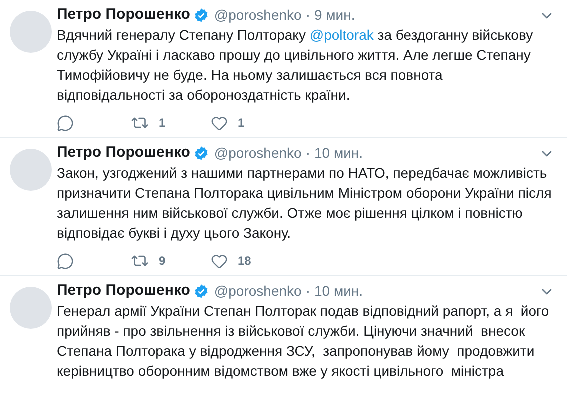 The height and width of the screenshot is (407, 567). I want to click on retweet-count: 1, so click(162, 123).